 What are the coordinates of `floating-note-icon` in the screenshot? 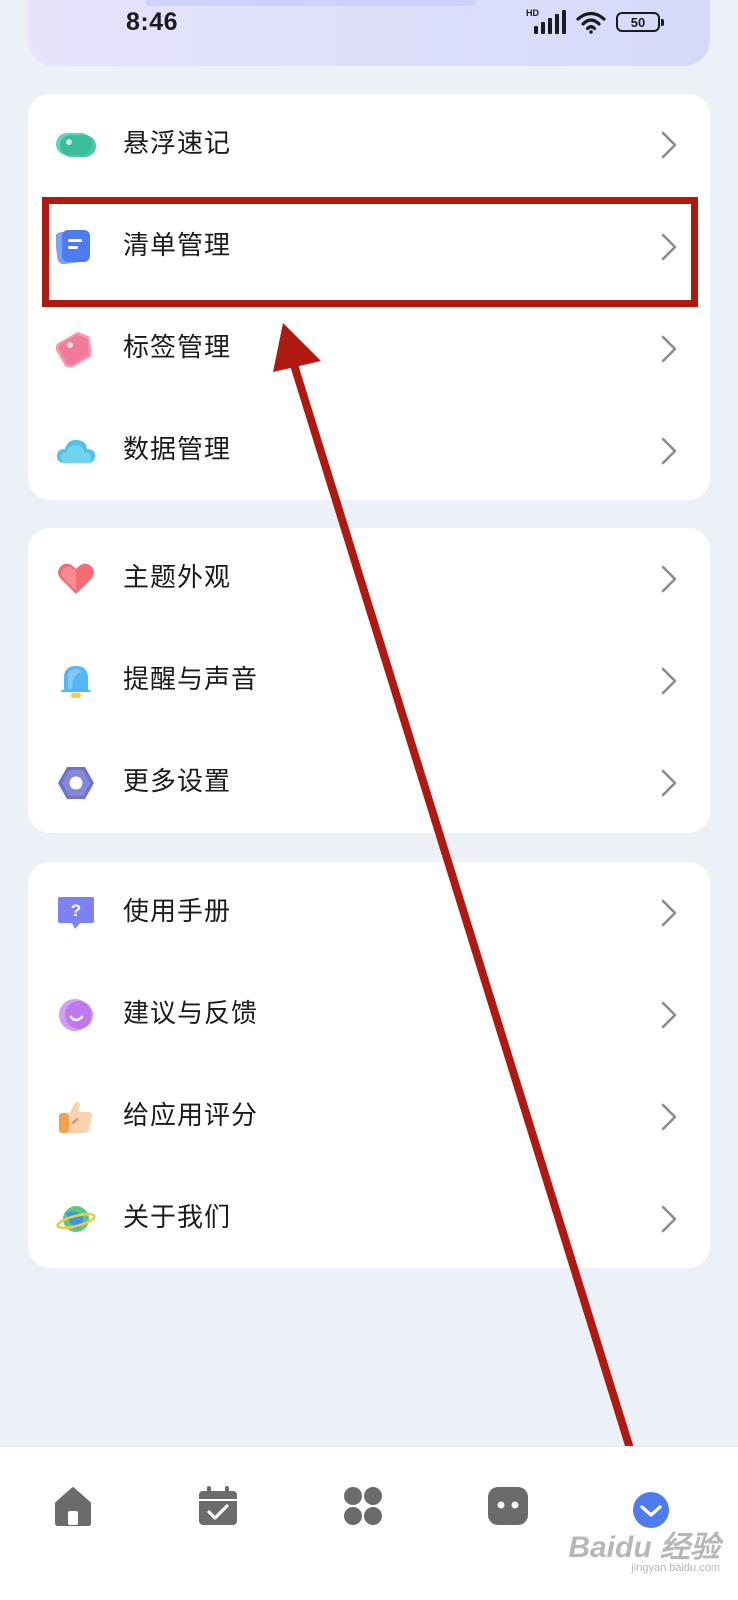 It's located at (76, 145).